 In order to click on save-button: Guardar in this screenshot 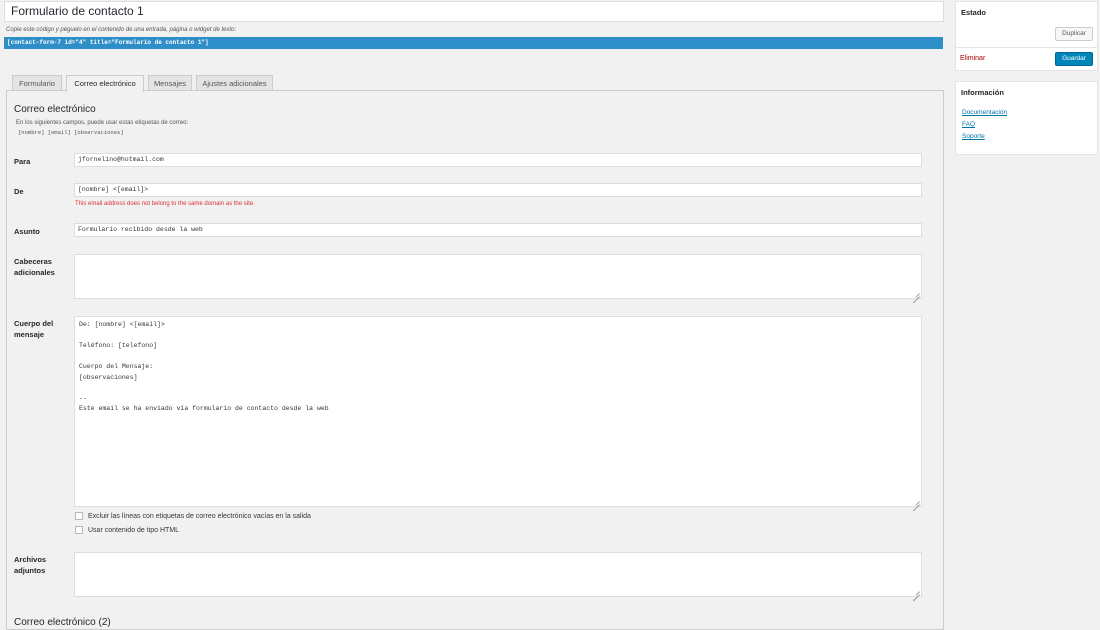, I will do `click(1074, 59)`.